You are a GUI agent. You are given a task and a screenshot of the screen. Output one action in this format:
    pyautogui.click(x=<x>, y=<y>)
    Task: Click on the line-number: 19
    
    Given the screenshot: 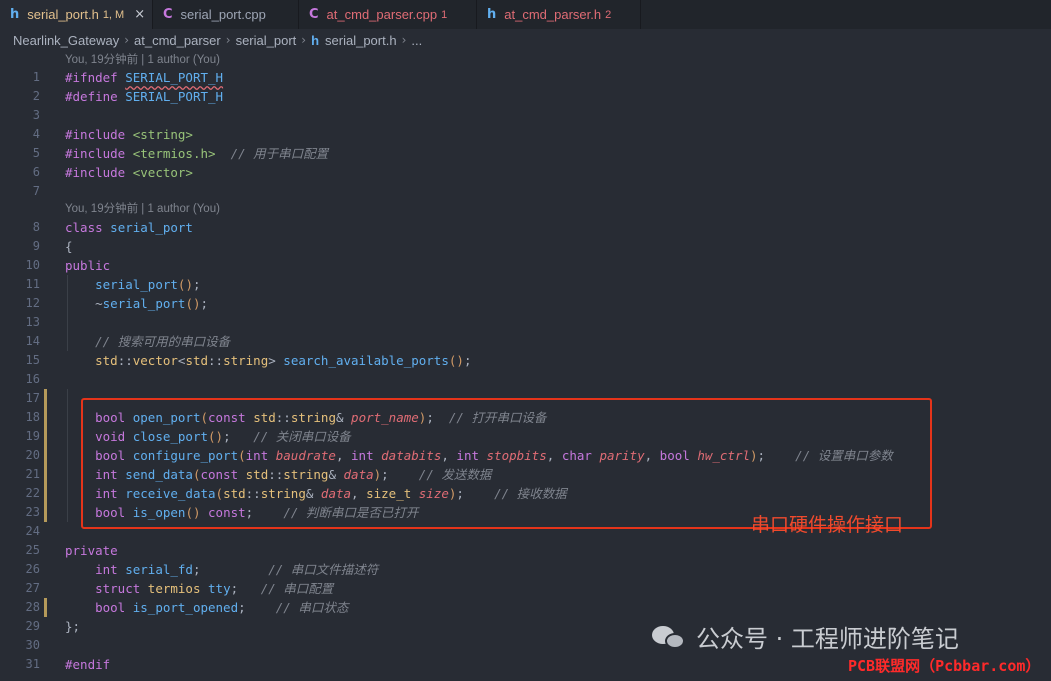 What is the action you would take?
    pyautogui.click(x=32, y=436)
    